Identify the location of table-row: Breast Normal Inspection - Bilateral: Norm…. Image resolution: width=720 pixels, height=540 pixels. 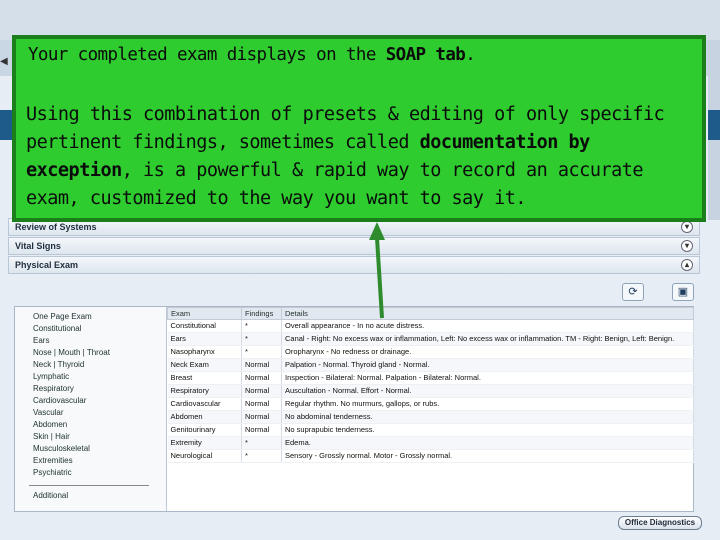
(430, 378).